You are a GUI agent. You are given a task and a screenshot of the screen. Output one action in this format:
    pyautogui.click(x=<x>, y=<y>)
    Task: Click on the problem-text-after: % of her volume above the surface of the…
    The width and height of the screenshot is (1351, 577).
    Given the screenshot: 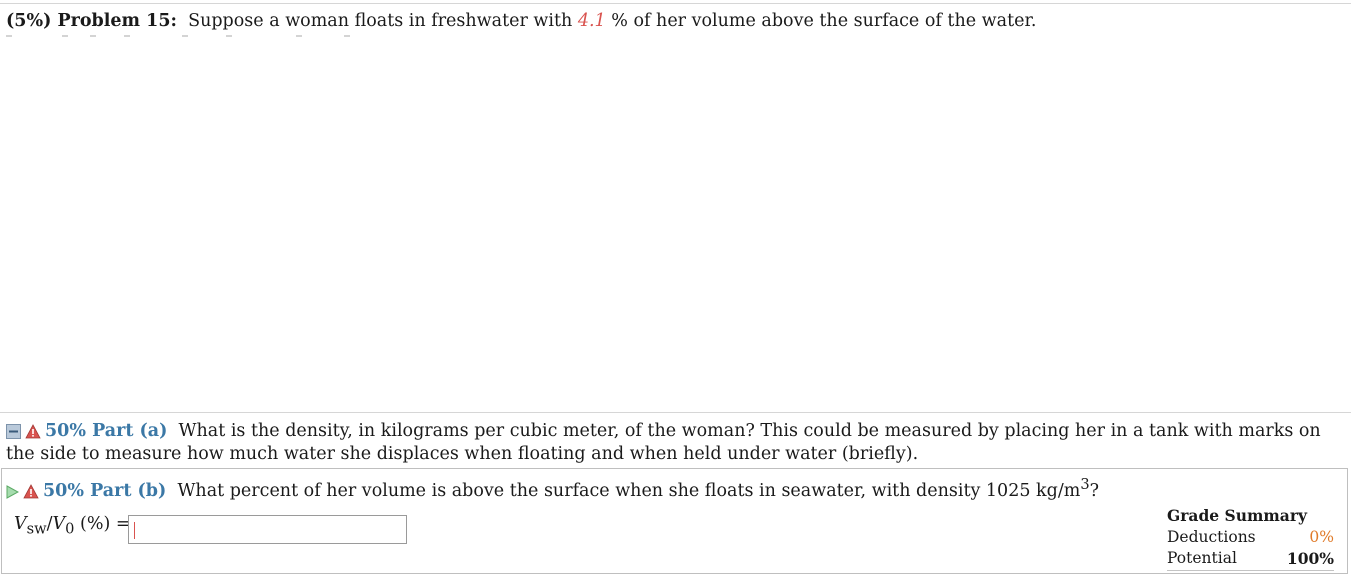 What is the action you would take?
    pyautogui.click(x=824, y=21)
    